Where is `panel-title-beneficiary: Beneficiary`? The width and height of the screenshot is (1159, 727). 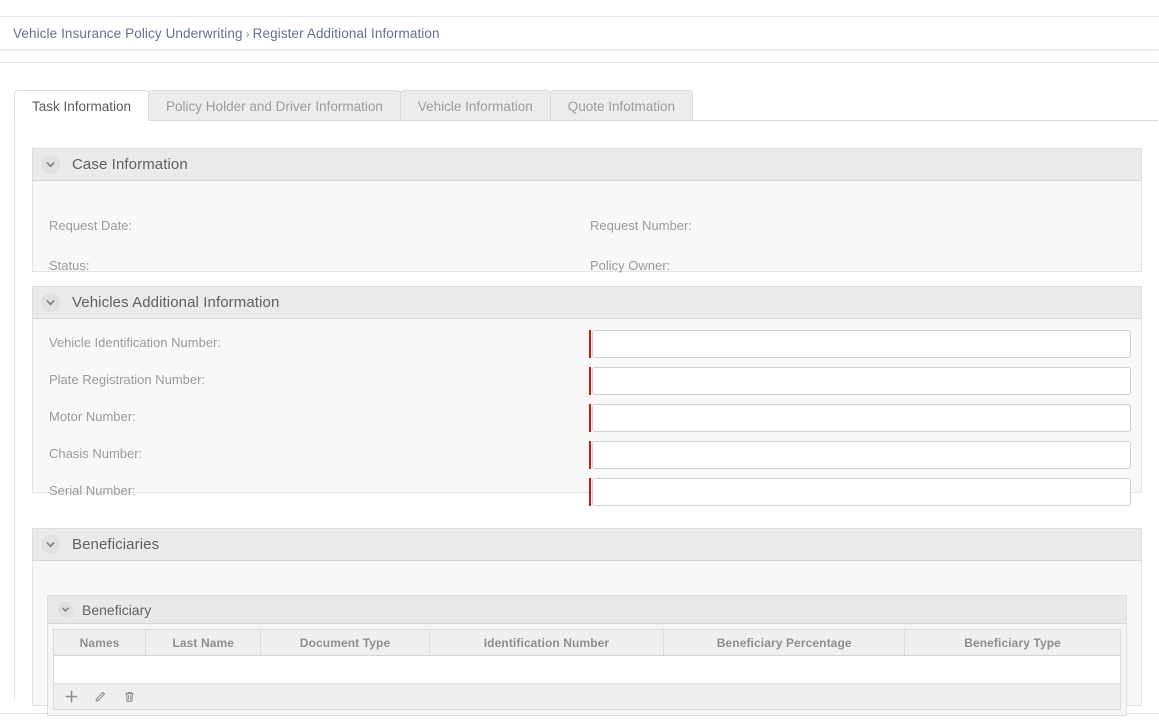
panel-title-beneficiary: Beneficiary is located at coordinates (117, 609).